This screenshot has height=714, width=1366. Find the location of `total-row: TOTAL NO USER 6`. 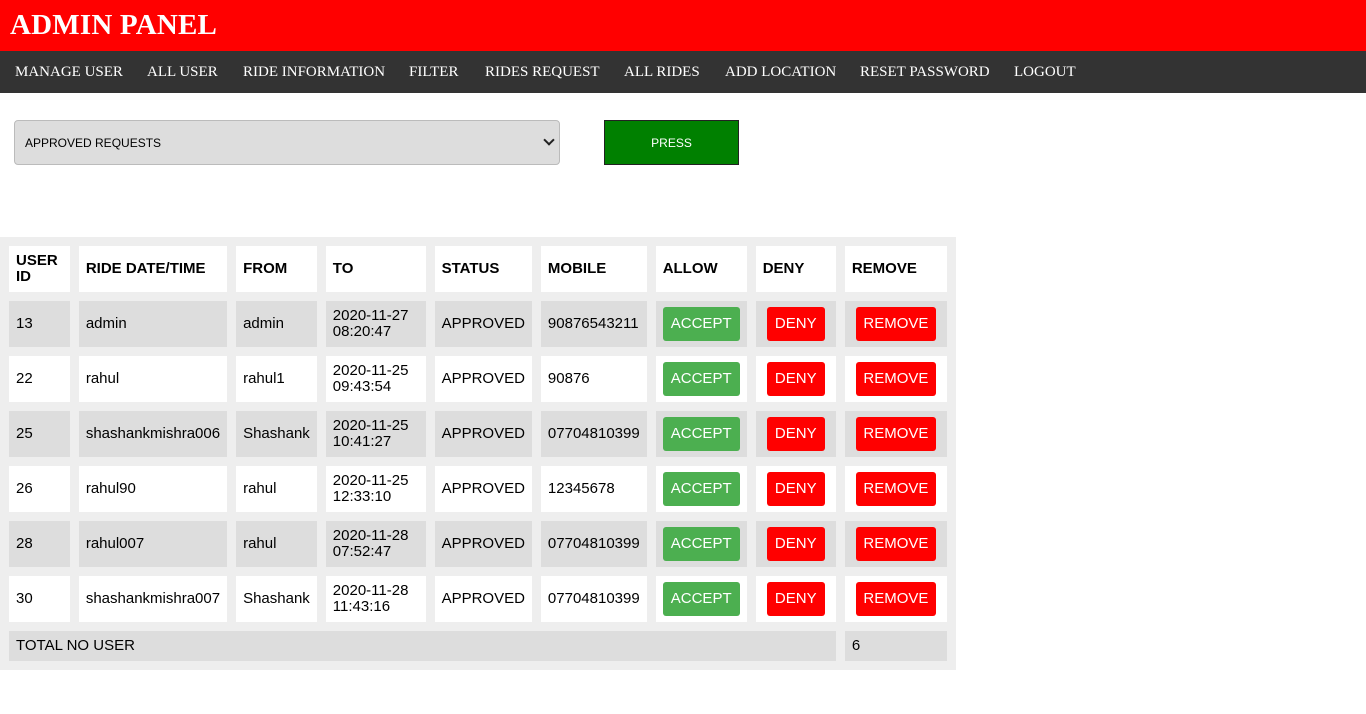

total-row: TOTAL NO USER 6 is located at coordinates (478, 646).